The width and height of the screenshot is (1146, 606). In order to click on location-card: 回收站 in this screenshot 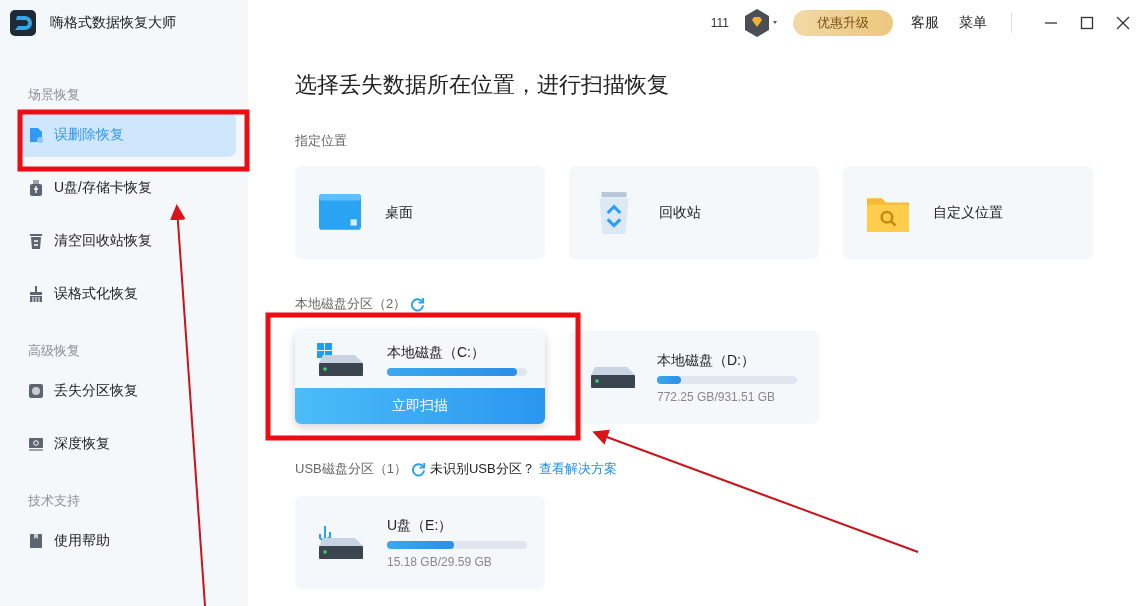, I will do `click(694, 212)`.